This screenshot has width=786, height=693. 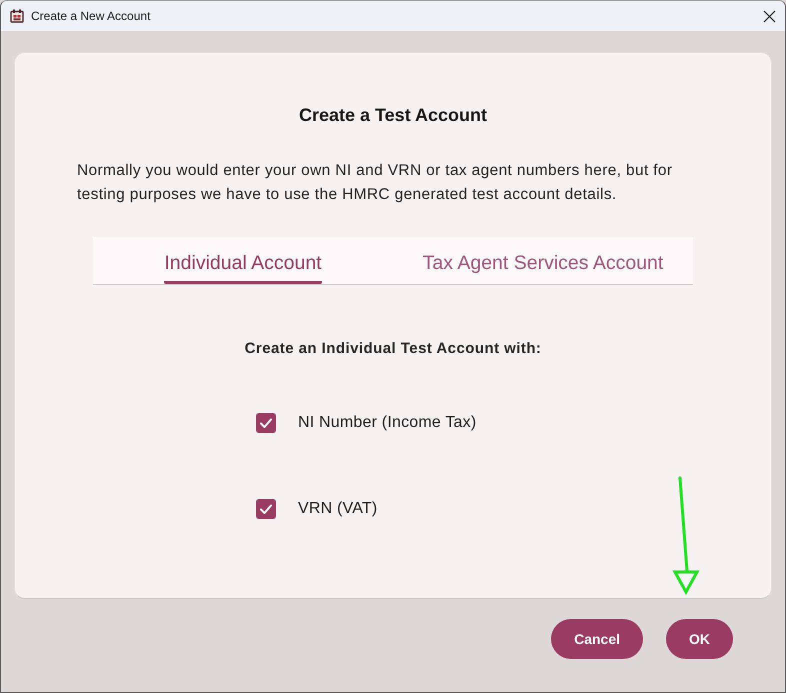 I want to click on ok-button: OK, so click(x=699, y=639).